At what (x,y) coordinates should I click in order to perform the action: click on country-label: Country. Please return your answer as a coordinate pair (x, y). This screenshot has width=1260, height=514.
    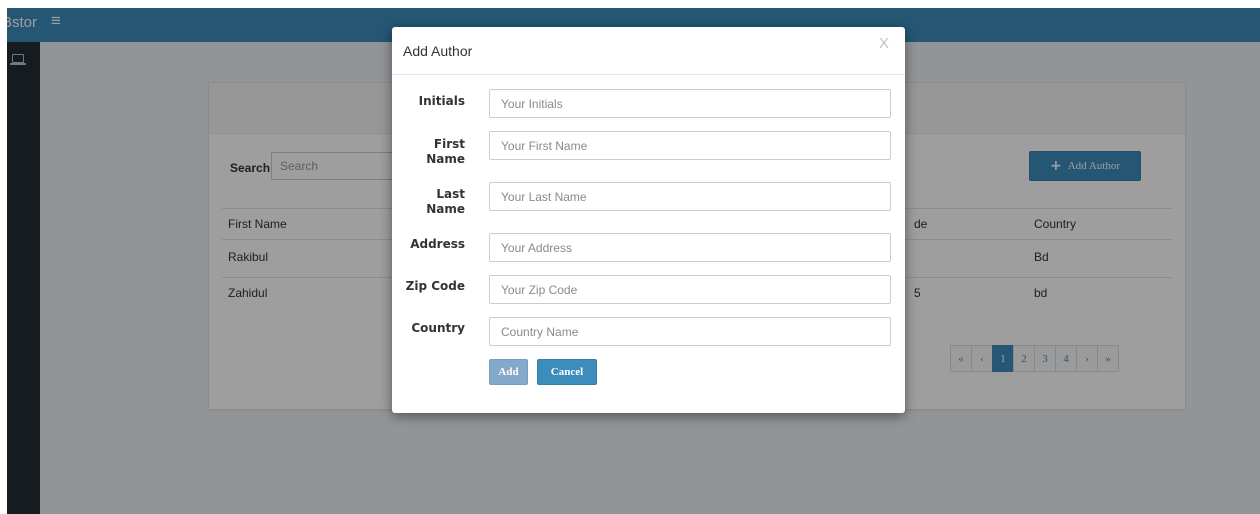
    Looking at the image, I should click on (438, 328).